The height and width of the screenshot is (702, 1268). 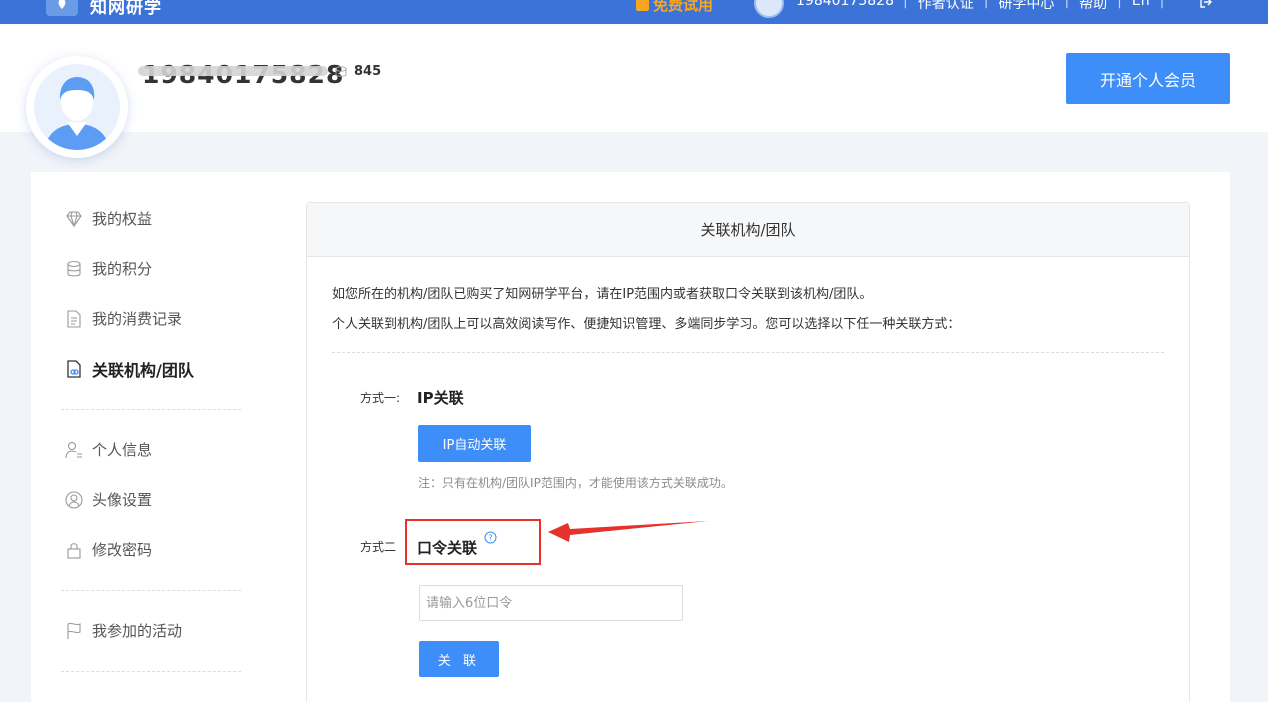 What do you see at coordinates (769, 9) in the screenshot?
I see `top-avatar` at bounding box center [769, 9].